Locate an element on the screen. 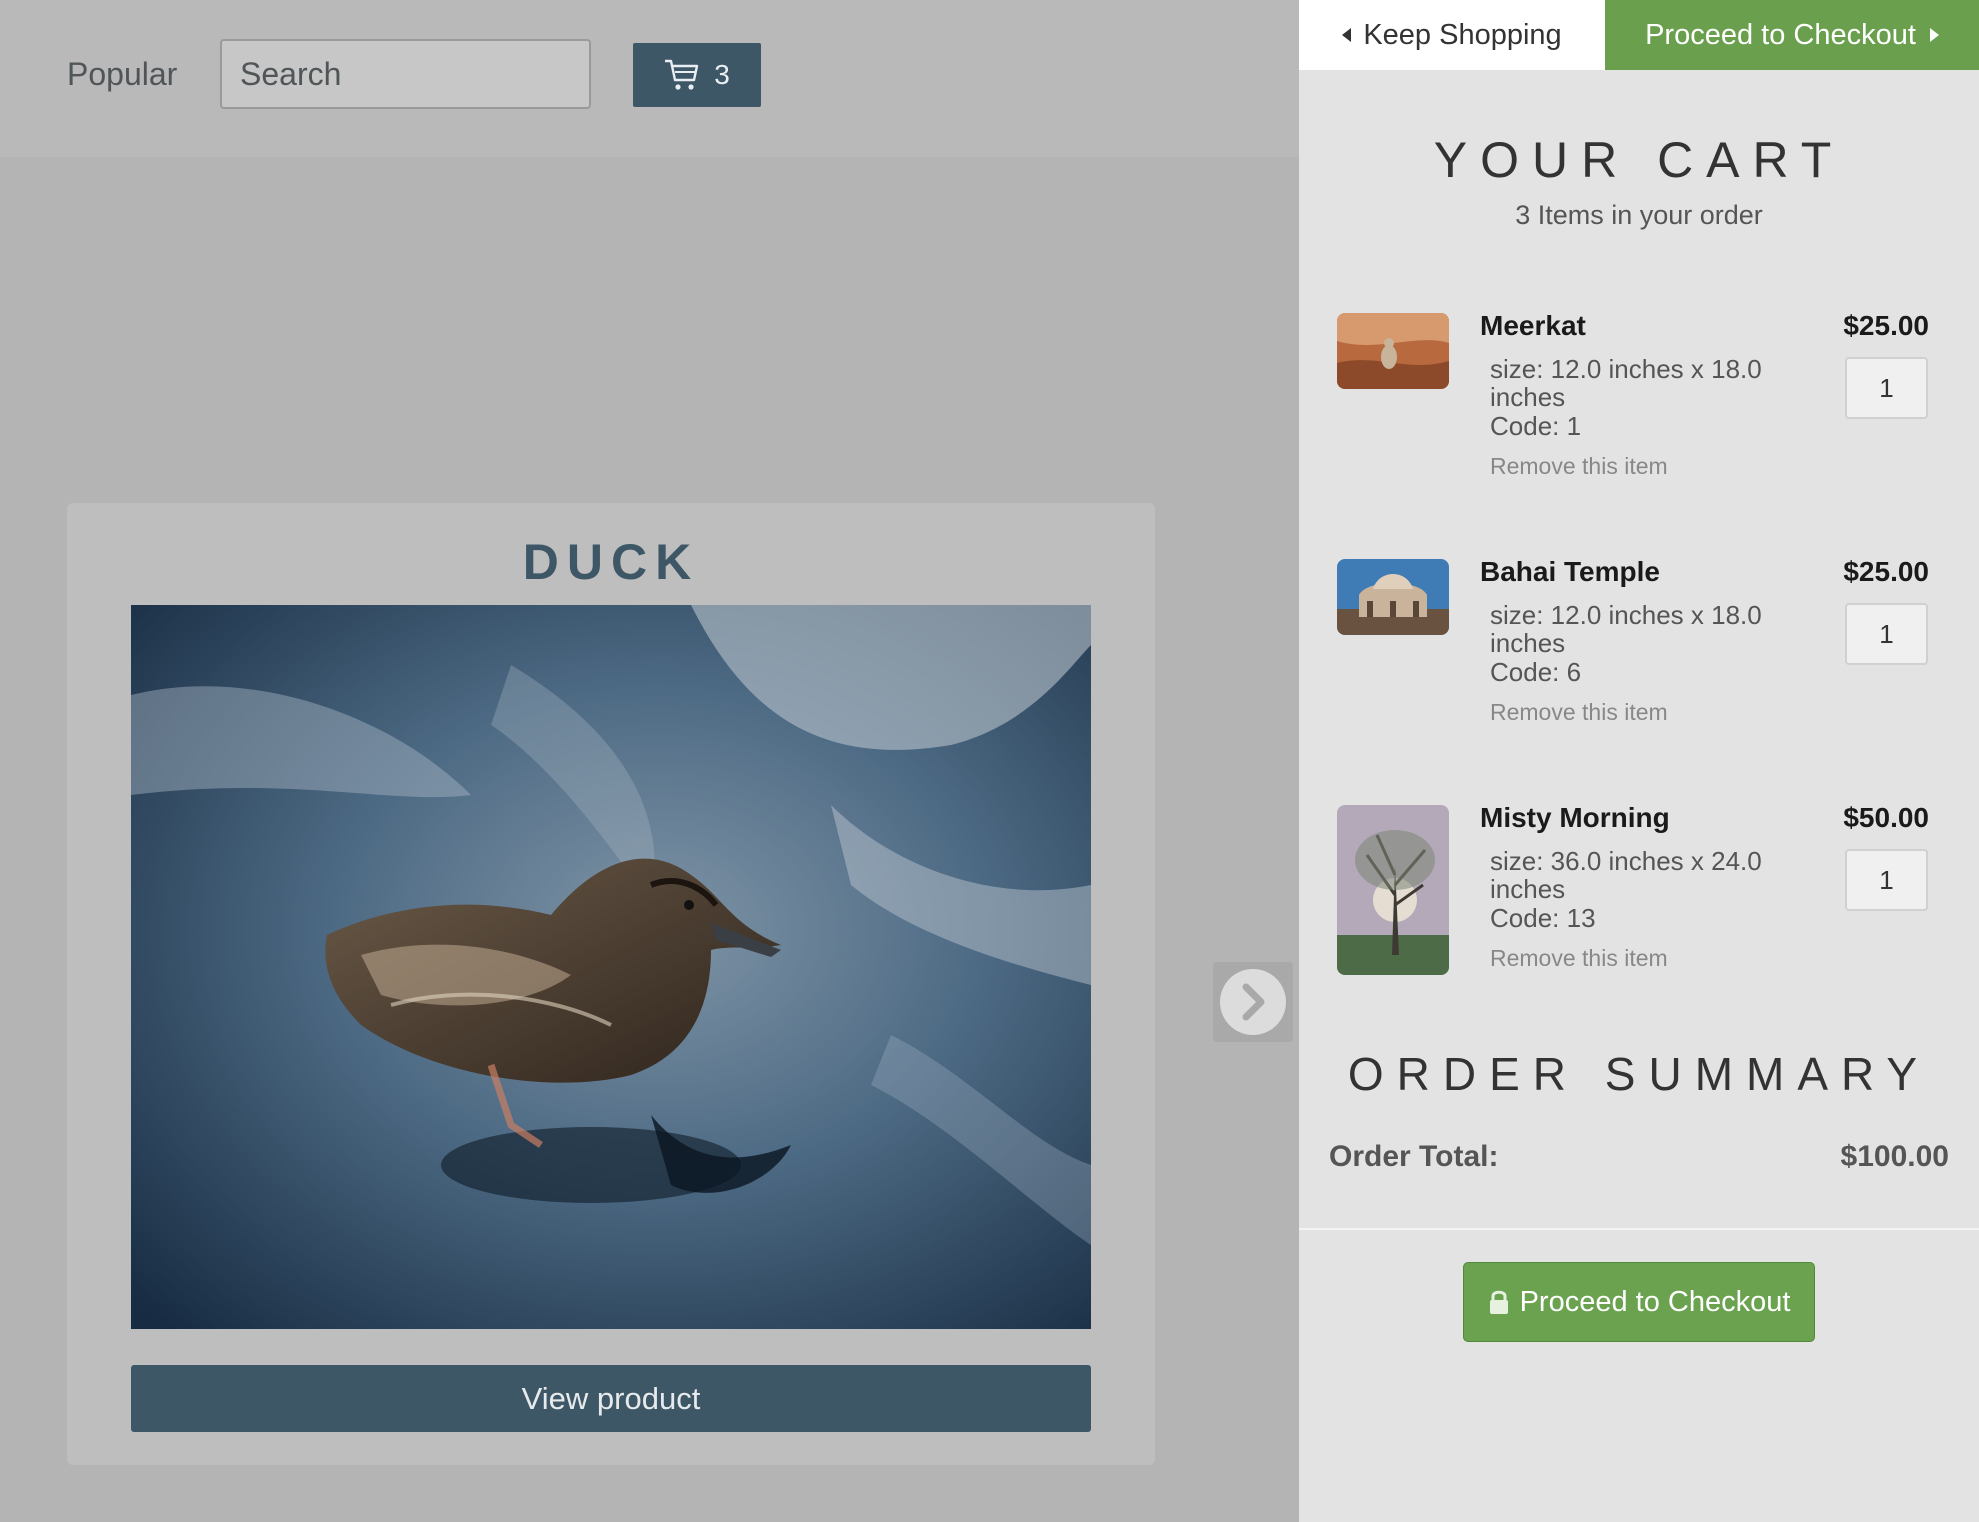 The width and height of the screenshot is (1979, 1522). order-total-value: $100.00 is located at coordinates (1894, 1156).